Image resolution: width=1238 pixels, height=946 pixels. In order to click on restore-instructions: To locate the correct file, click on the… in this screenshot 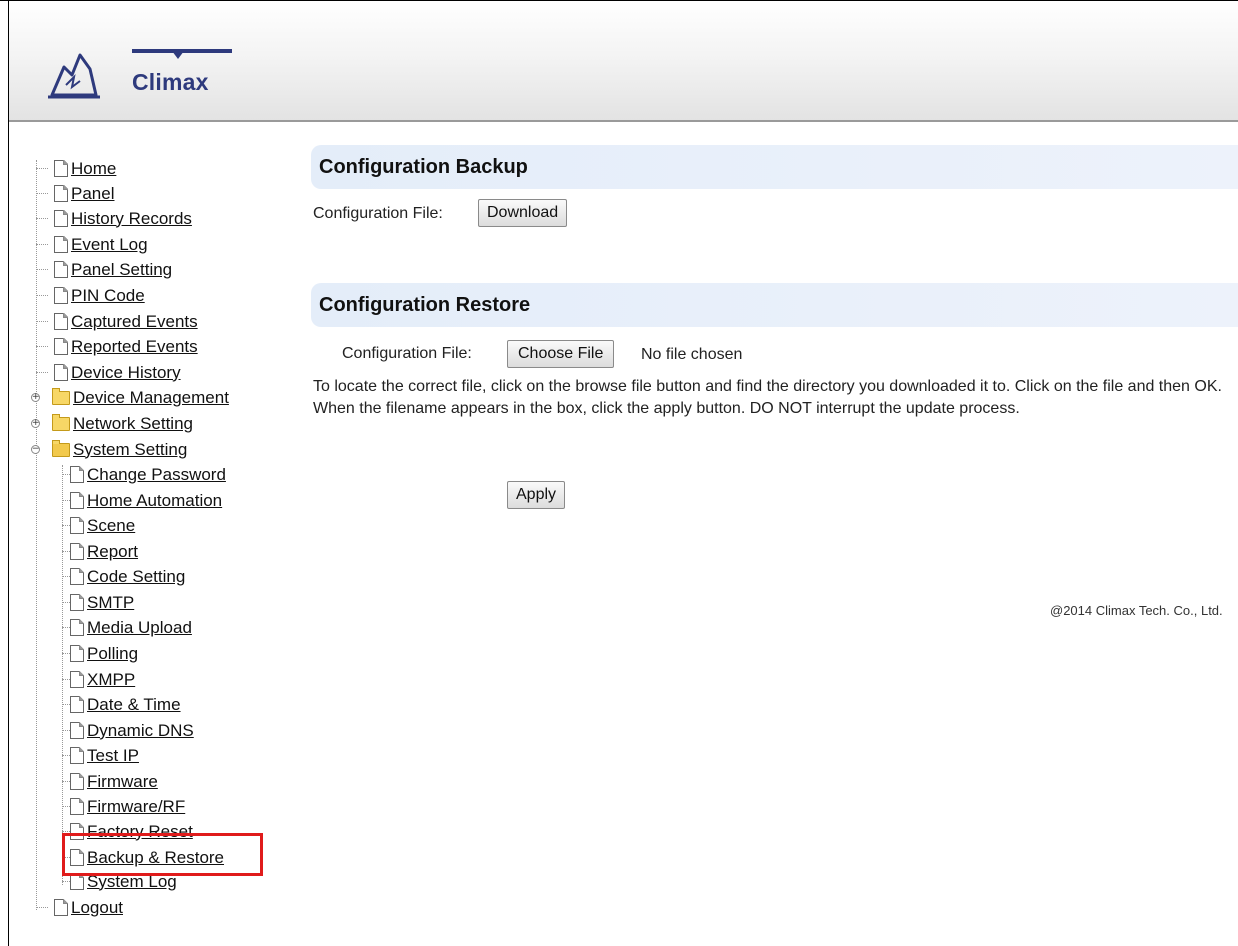, I will do `click(767, 397)`.